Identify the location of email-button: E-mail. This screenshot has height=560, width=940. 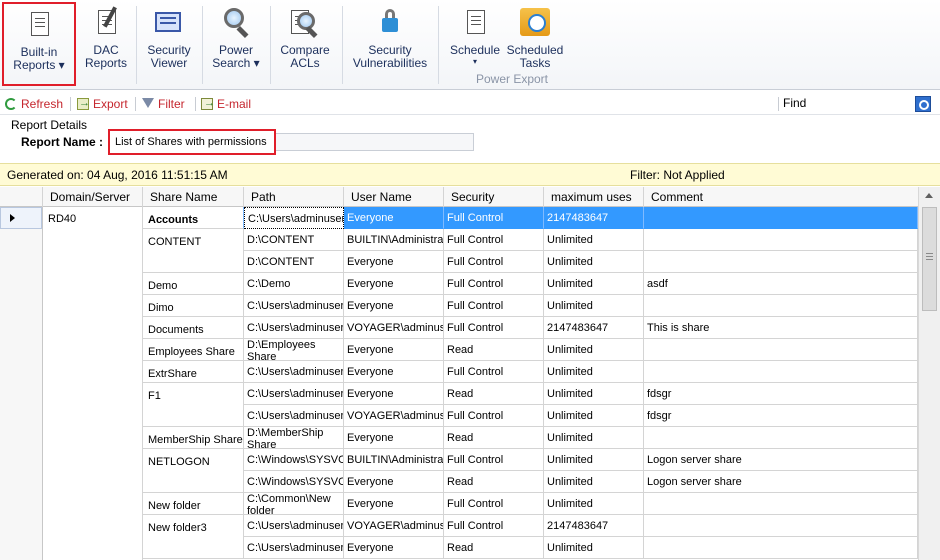
(226, 103).